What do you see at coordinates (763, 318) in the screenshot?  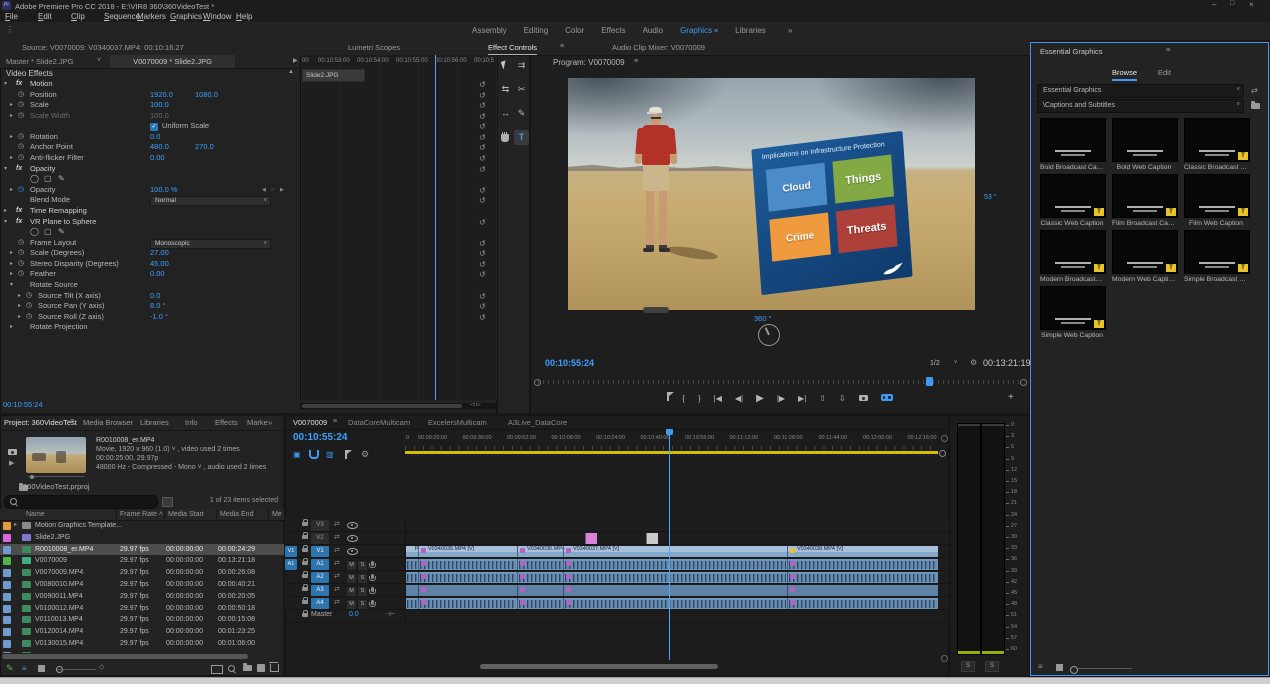 I see `vr-pan-value: 360 °` at bounding box center [763, 318].